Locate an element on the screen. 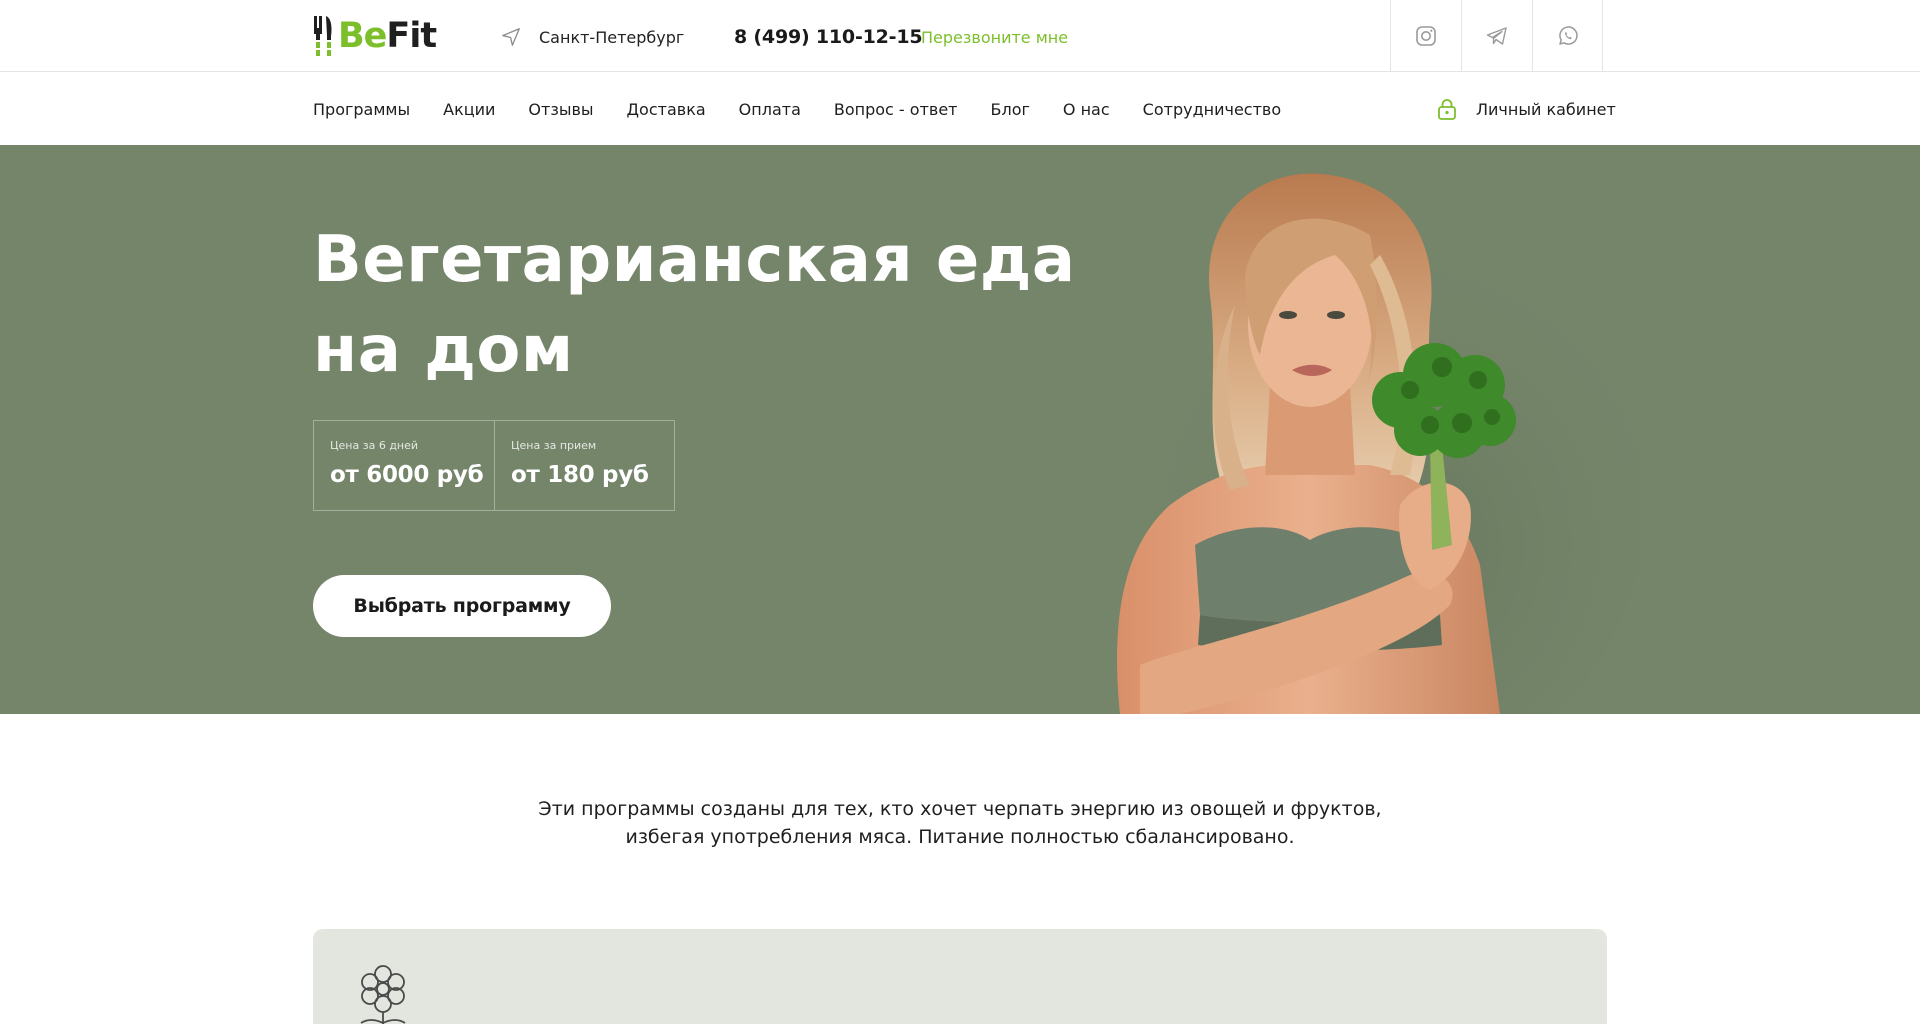  price-box-6-days: Цена за 6 дней от 6000 руб is located at coordinates (404, 465).